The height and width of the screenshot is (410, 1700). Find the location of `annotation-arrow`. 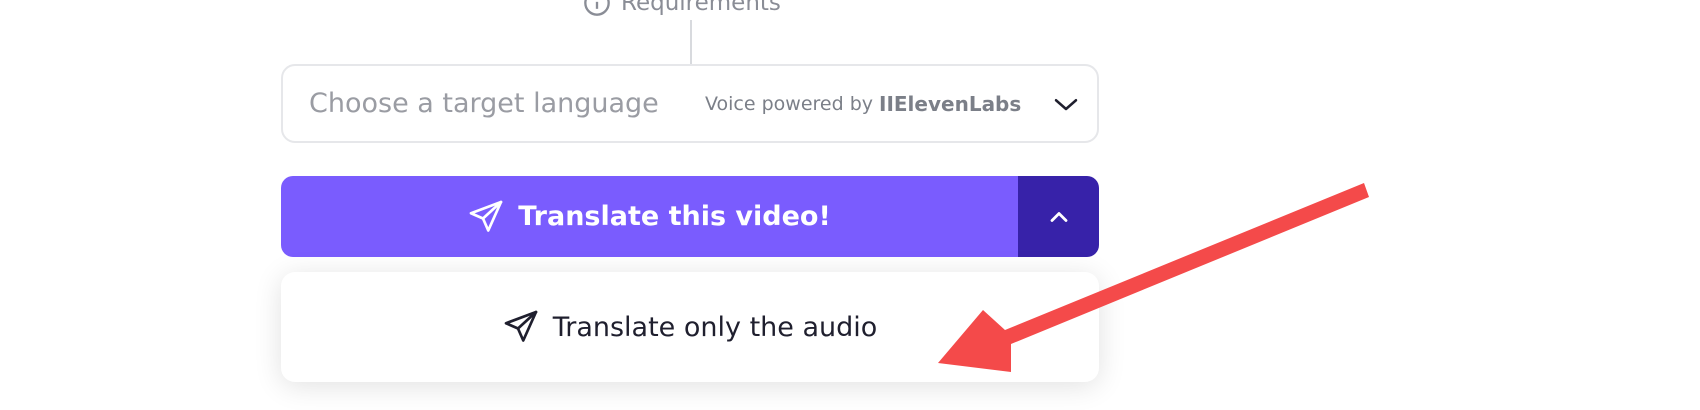

annotation-arrow is located at coordinates (1153, 277).